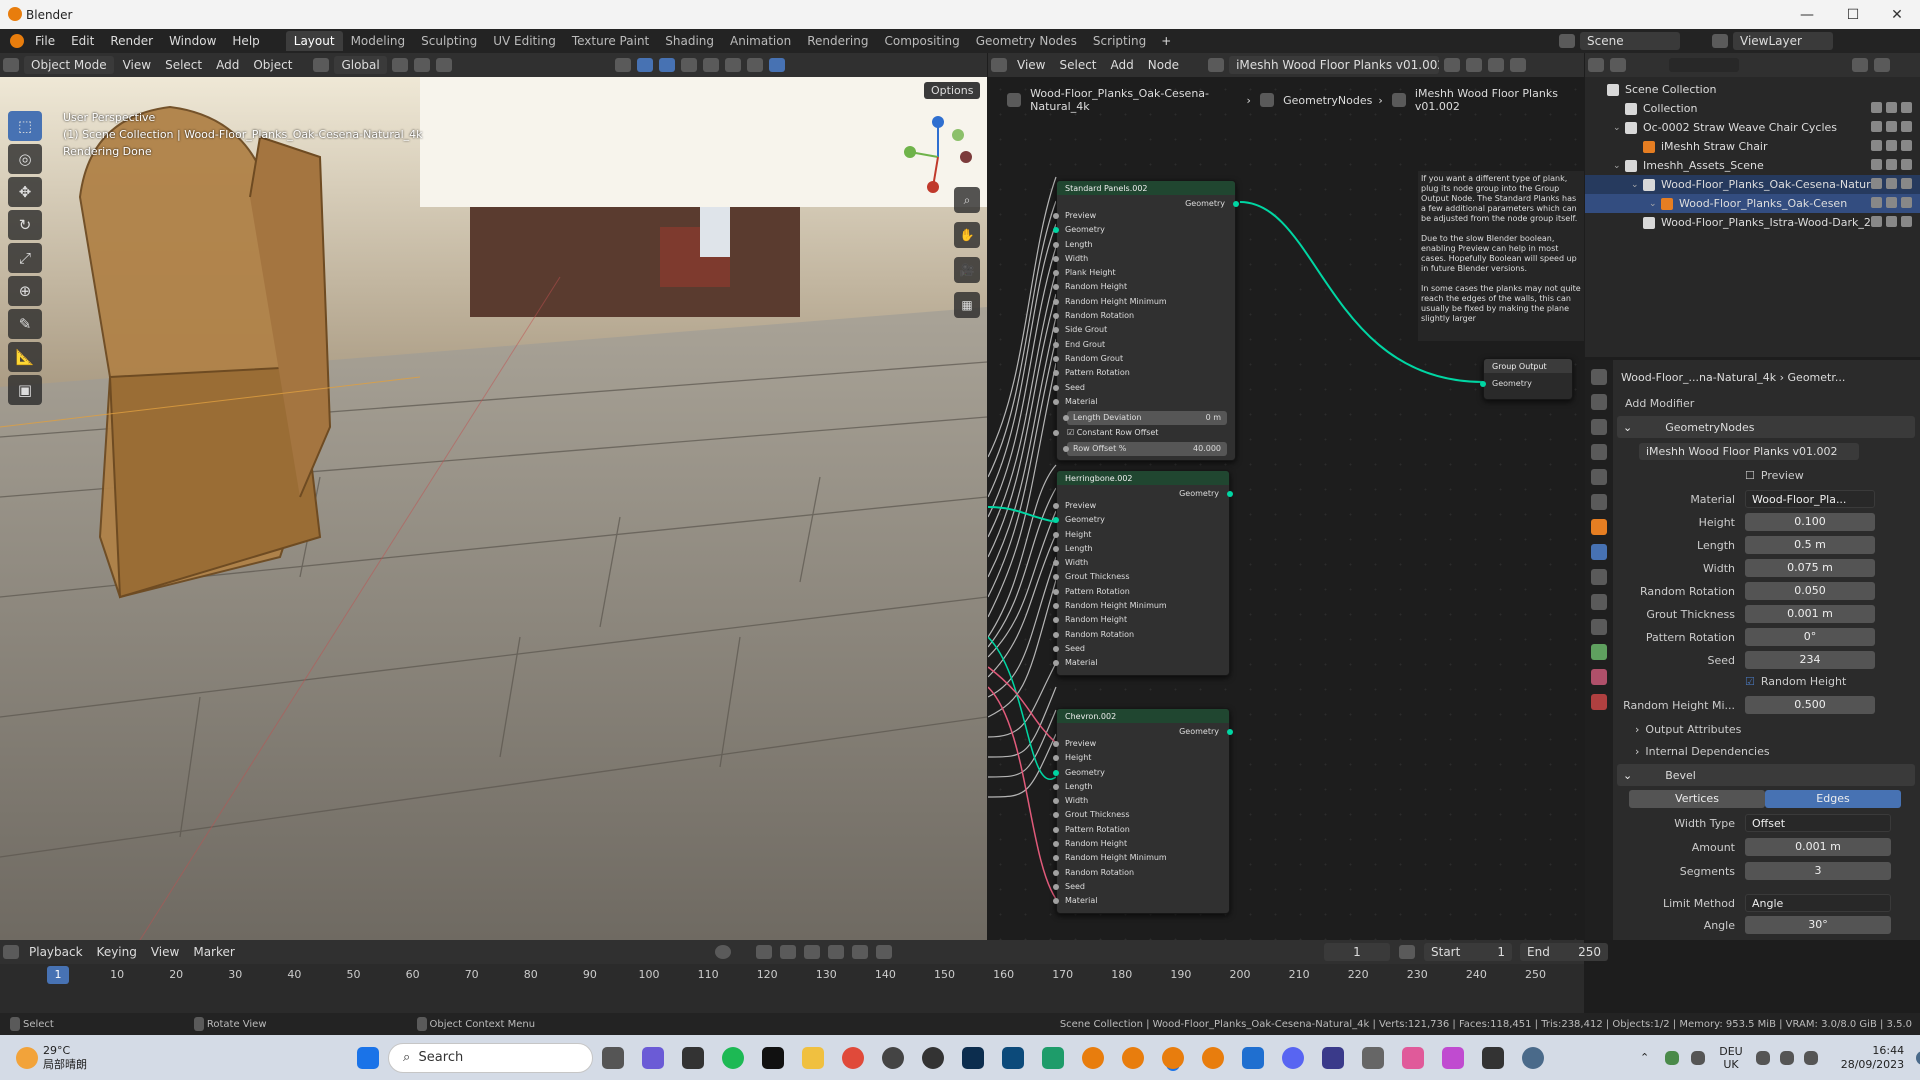 Image resolution: width=1920 pixels, height=1080 pixels. I want to click on outliner-row: ⌄ Imeshh_Assets_Scene, so click(1752, 165).